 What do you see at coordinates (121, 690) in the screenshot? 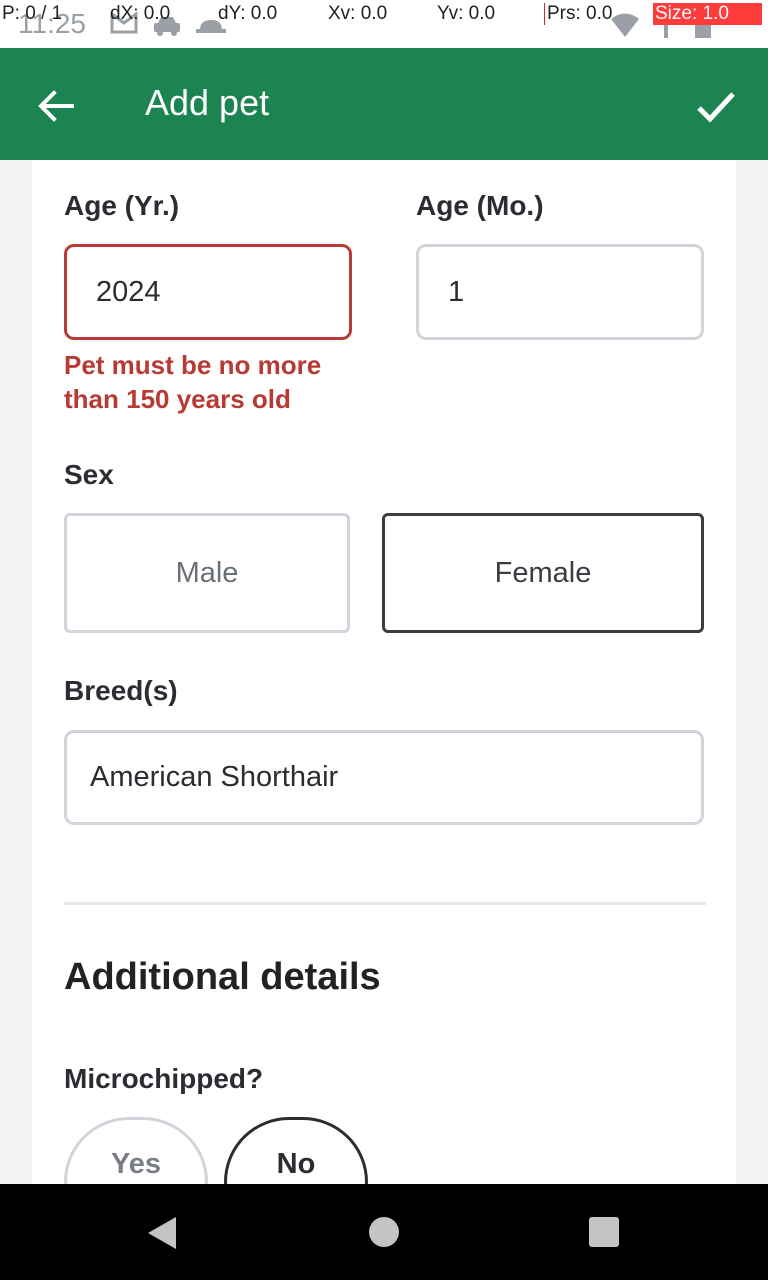
I see `breeds-label: Breed(s)` at bounding box center [121, 690].